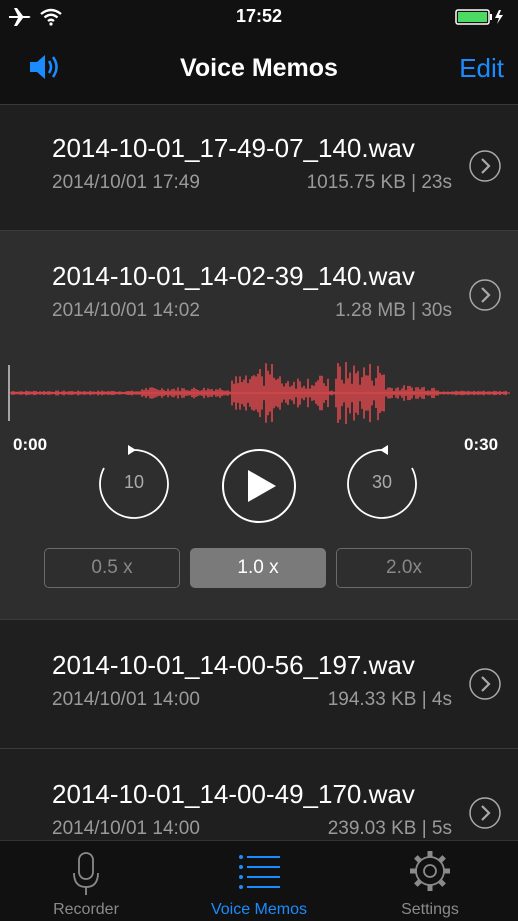 The height and width of the screenshot is (921, 518). Describe the element at coordinates (233, 148) in the screenshot. I see `memo-name: 2014-10-01_17-49-07_140.wav` at that location.